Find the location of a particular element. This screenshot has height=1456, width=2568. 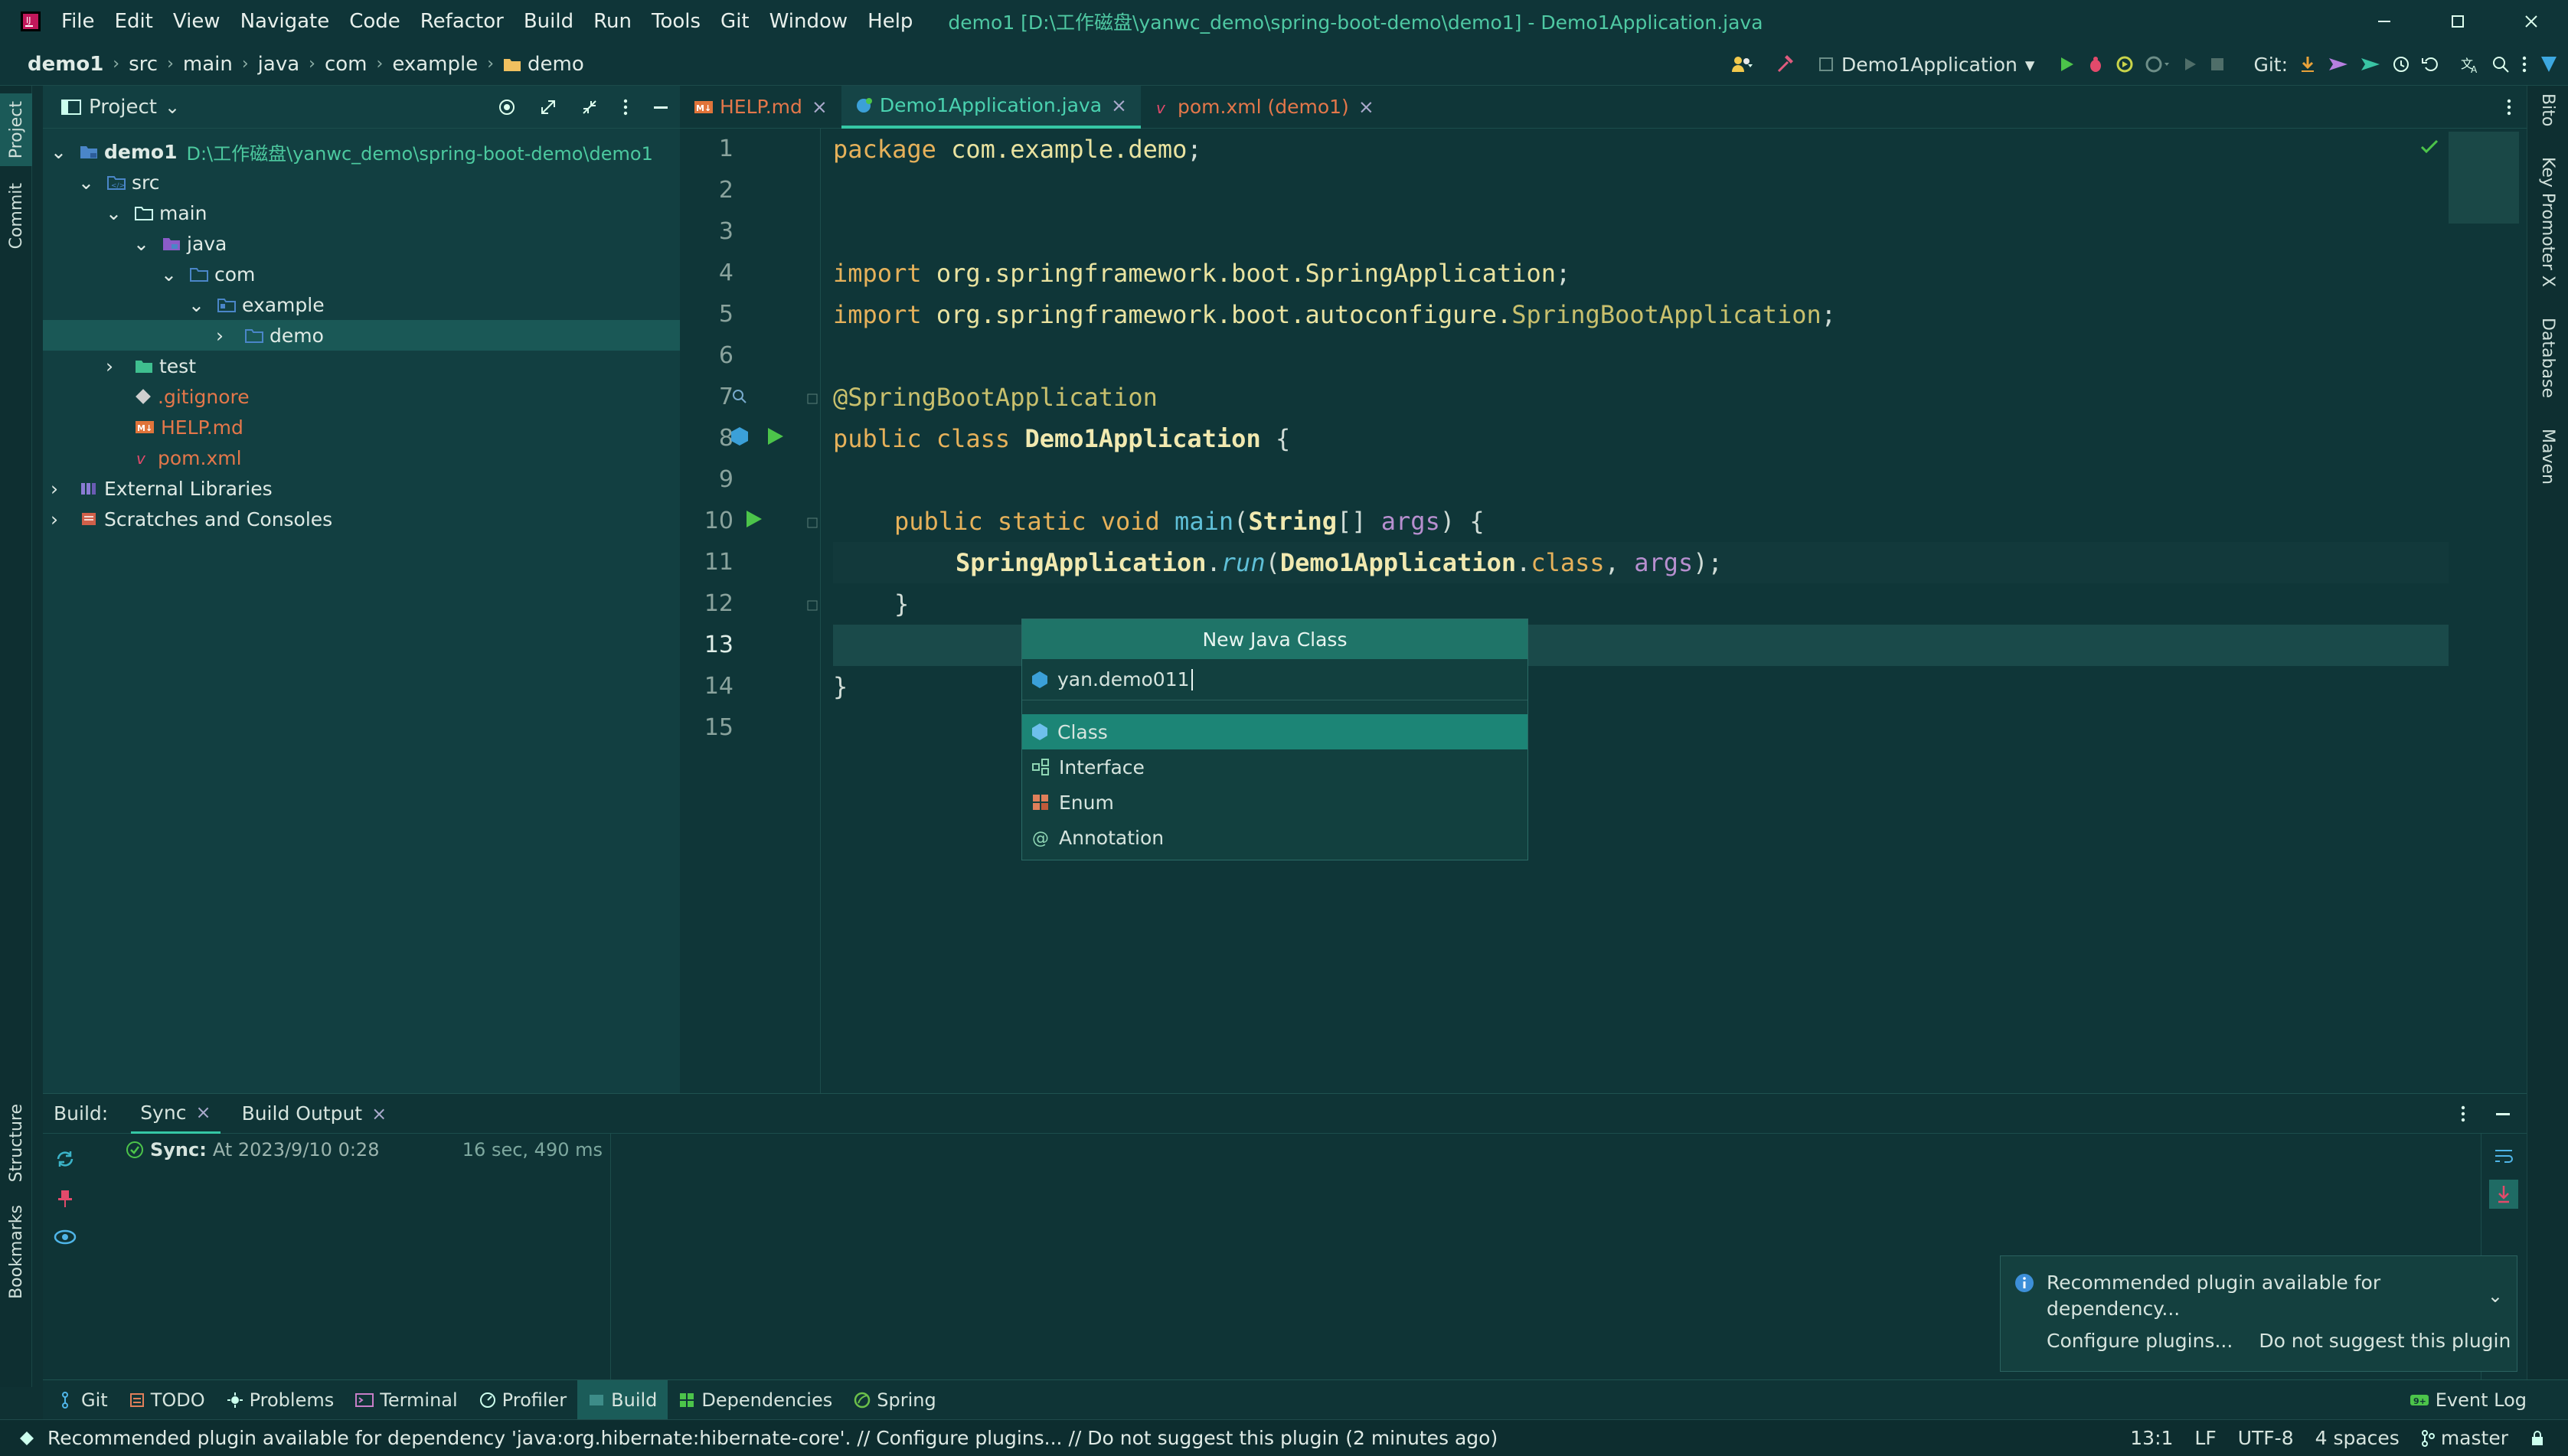

run-icon is located at coordinates (2066, 64).